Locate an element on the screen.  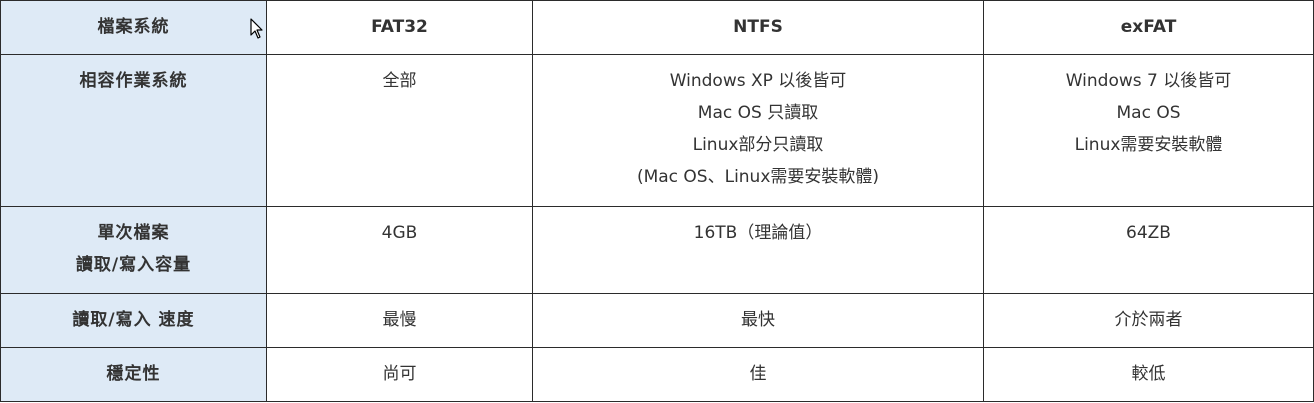
cell-text: 較低 is located at coordinates (1148, 374).